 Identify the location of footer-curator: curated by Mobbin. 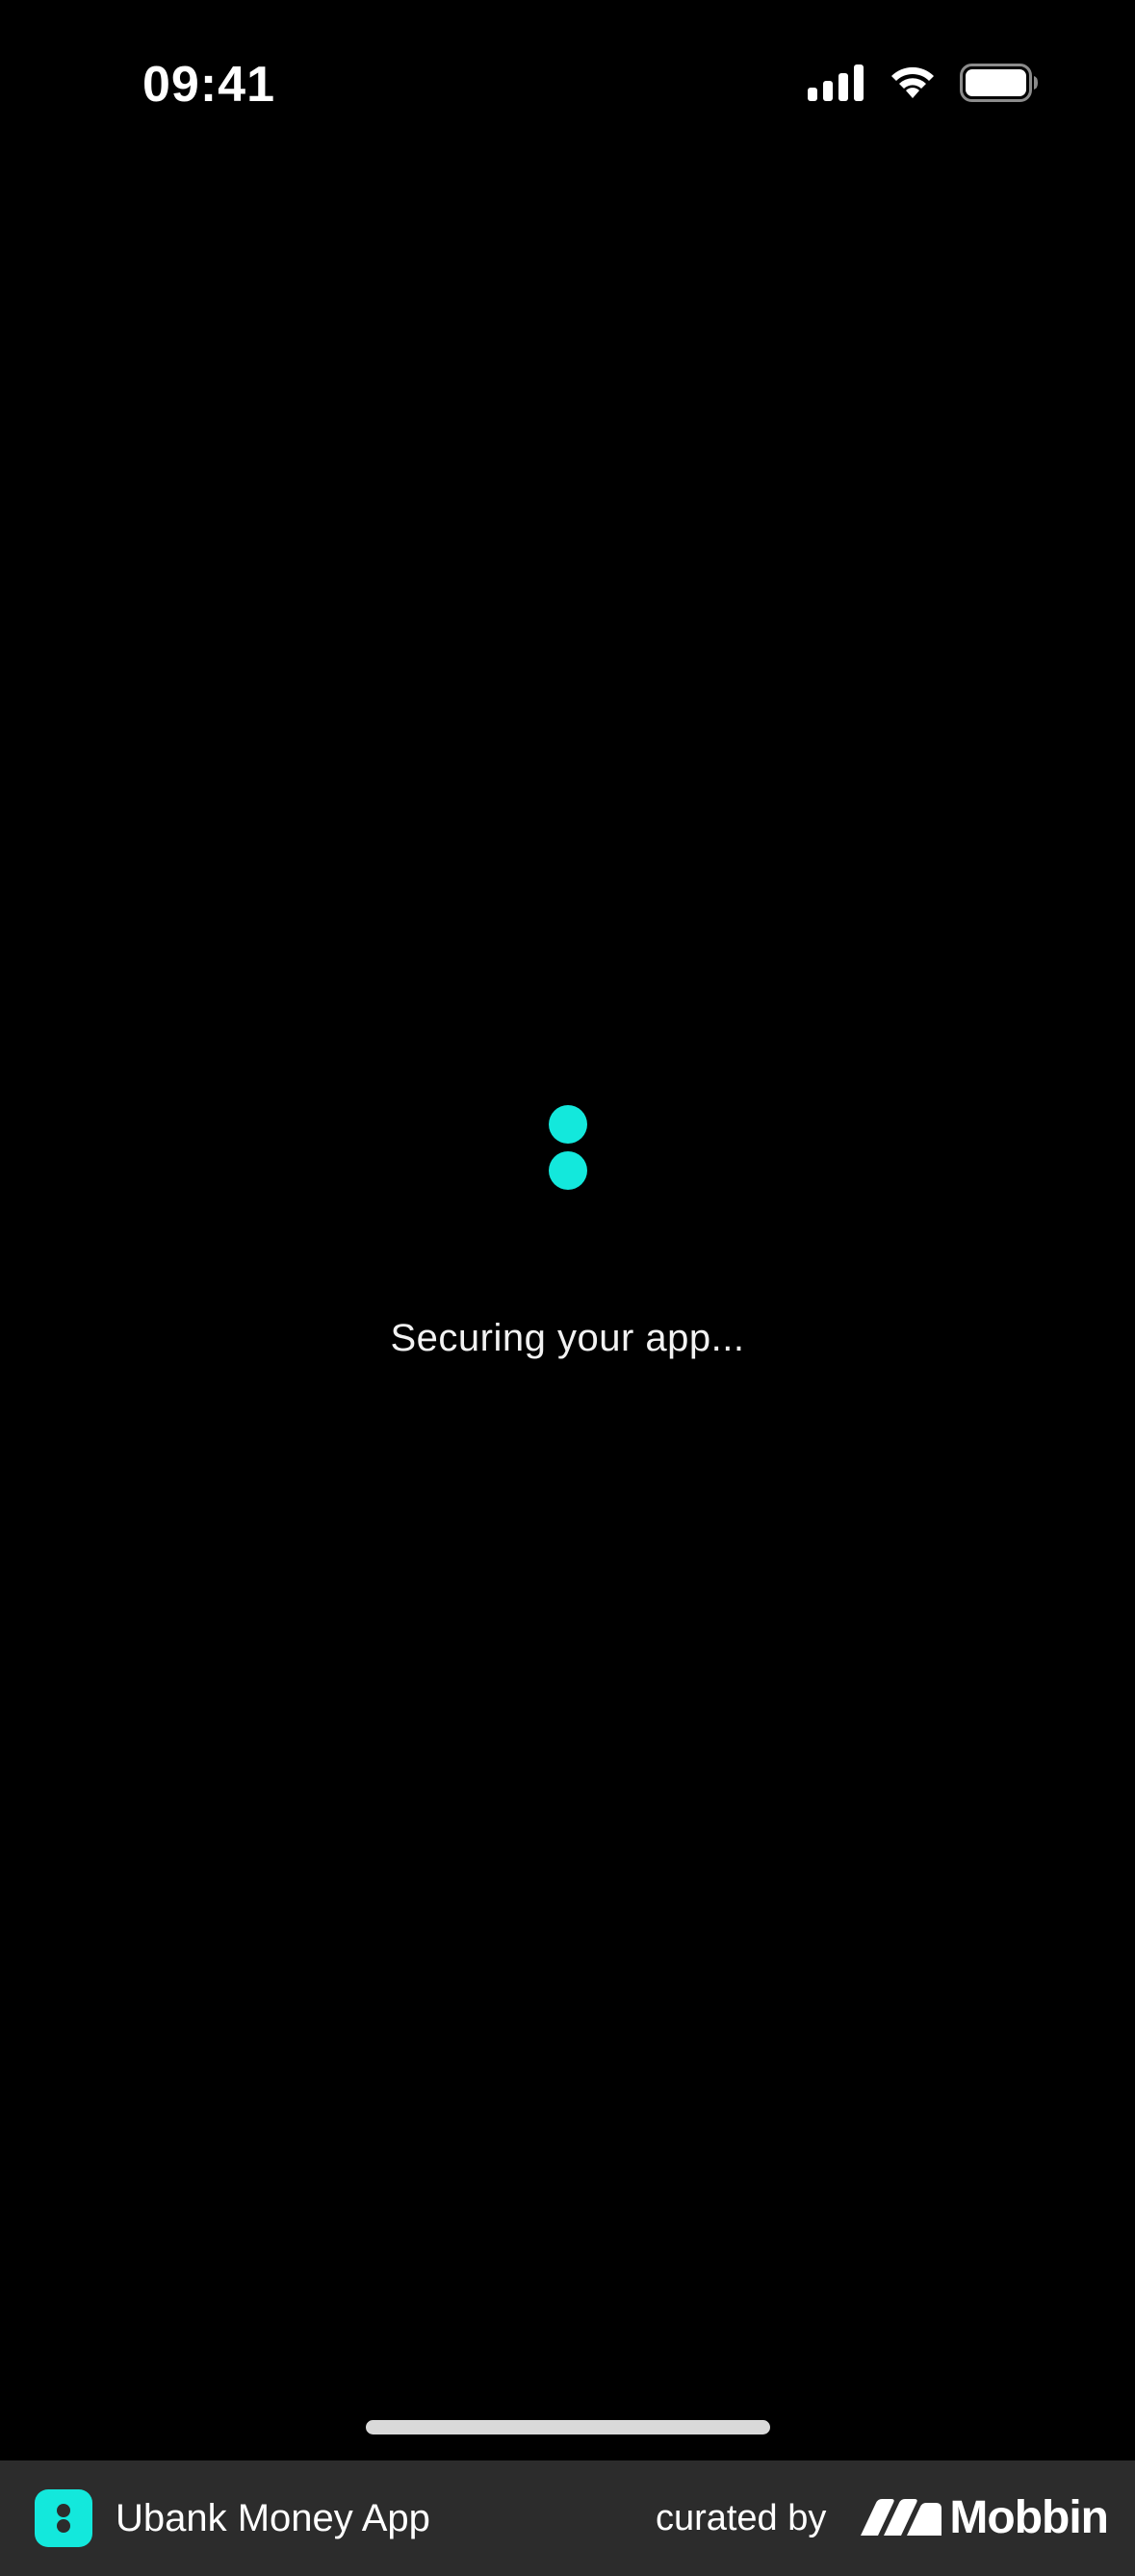
(882, 2518).